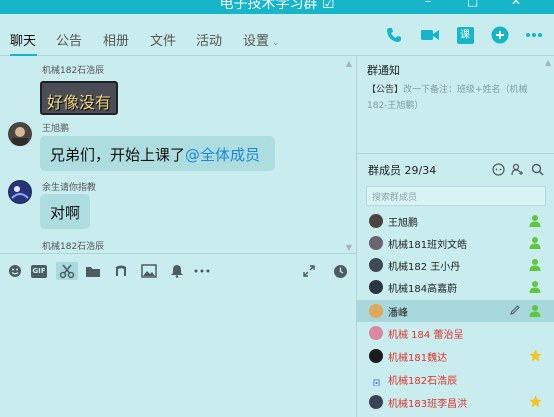 The height and width of the screenshot is (417, 554). I want to click on member-name: 机械182 王小丹, so click(424, 267).